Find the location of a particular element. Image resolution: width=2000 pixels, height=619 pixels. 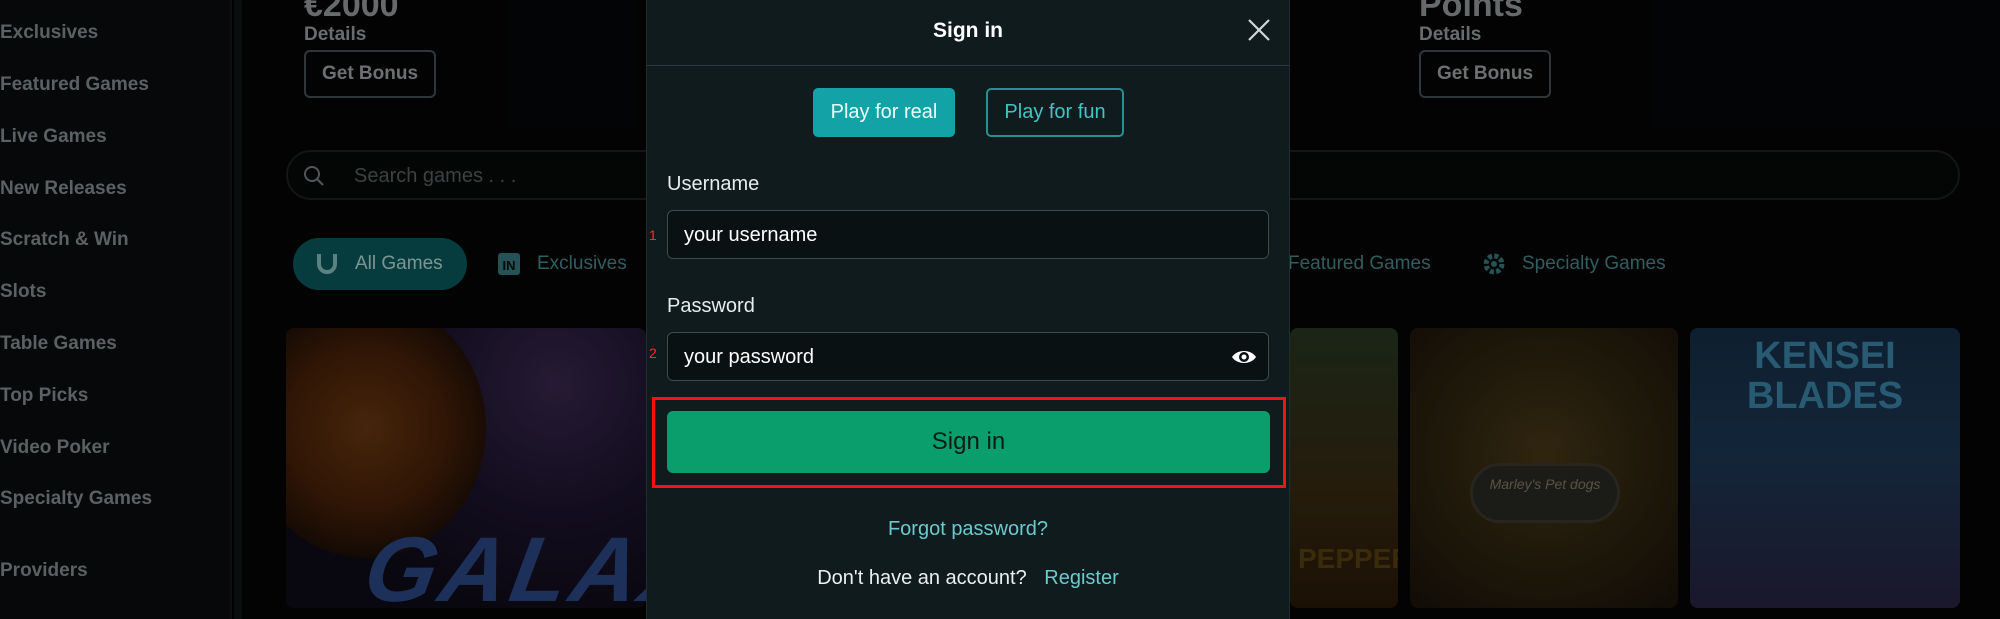

register-link: Register is located at coordinates (1081, 578).